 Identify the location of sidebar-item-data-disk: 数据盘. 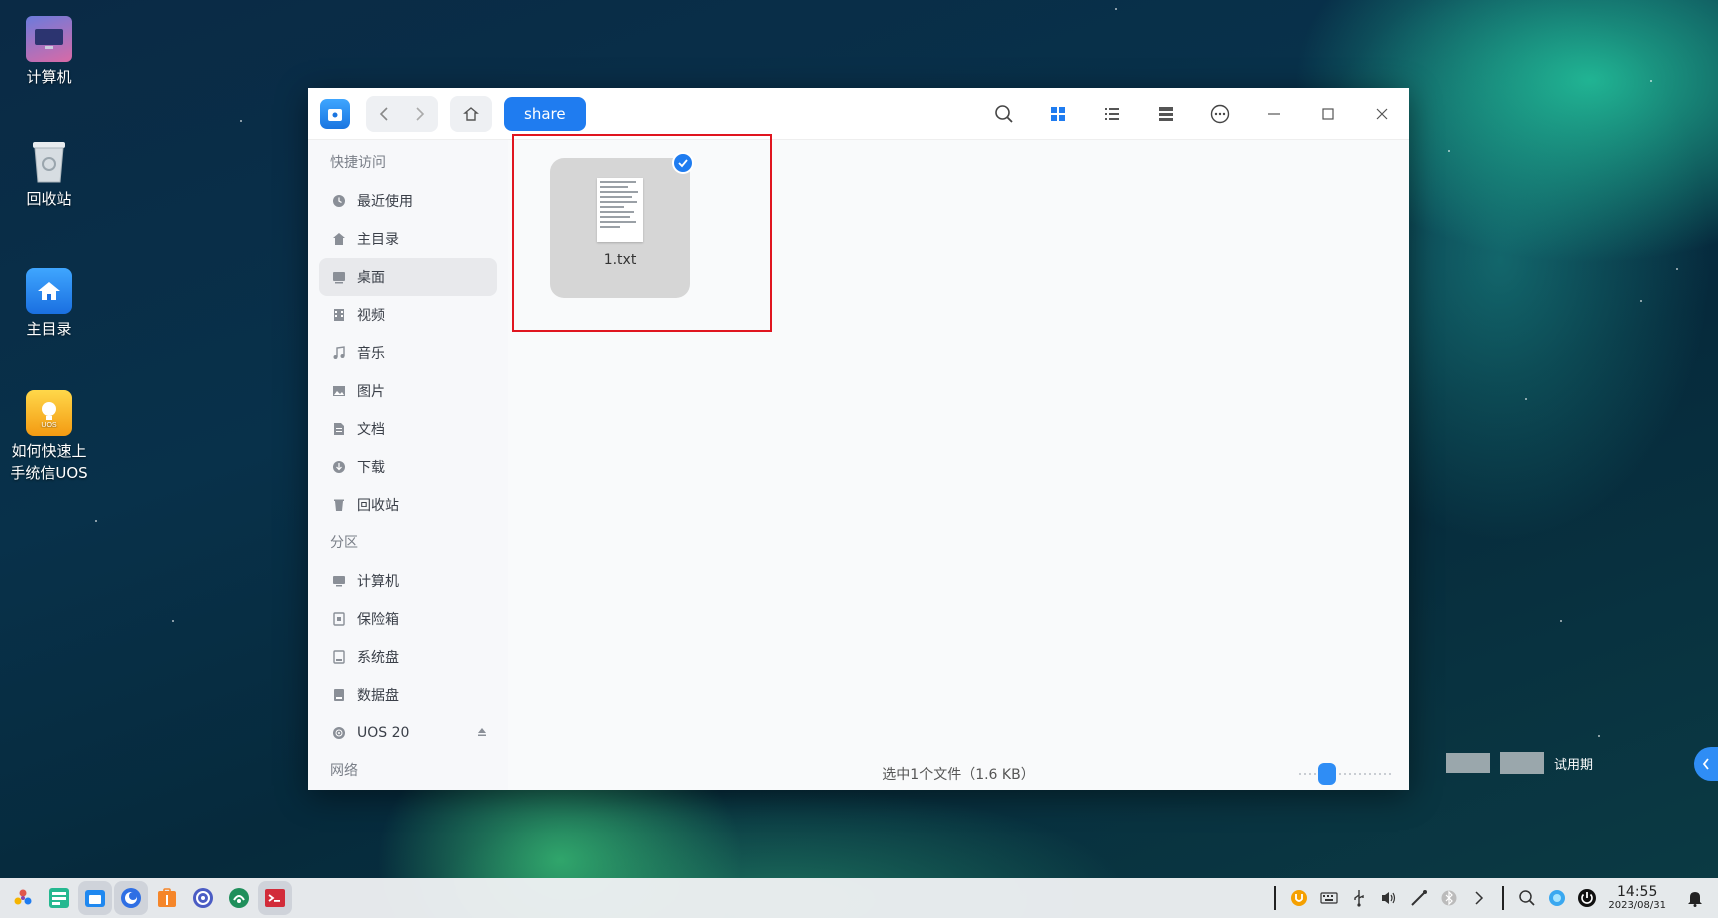
(408, 695).